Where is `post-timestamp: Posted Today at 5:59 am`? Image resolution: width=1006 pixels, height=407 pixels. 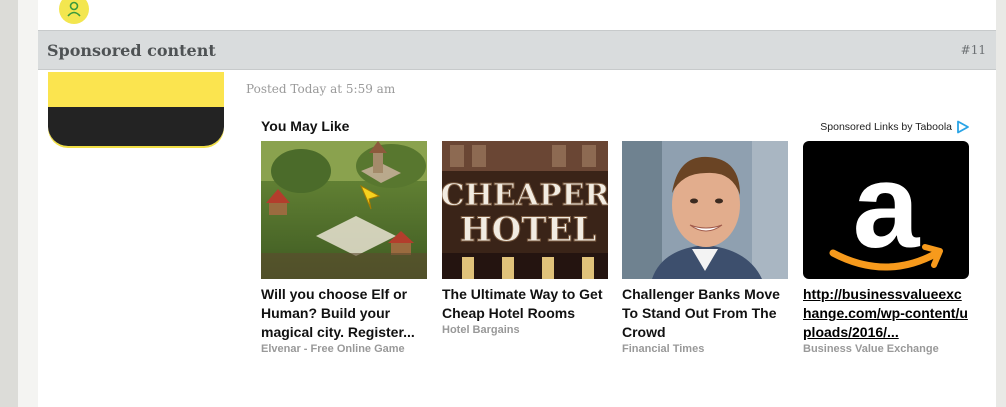
post-timestamp: Posted Today at 5:59 am is located at coordinates (321, 89).